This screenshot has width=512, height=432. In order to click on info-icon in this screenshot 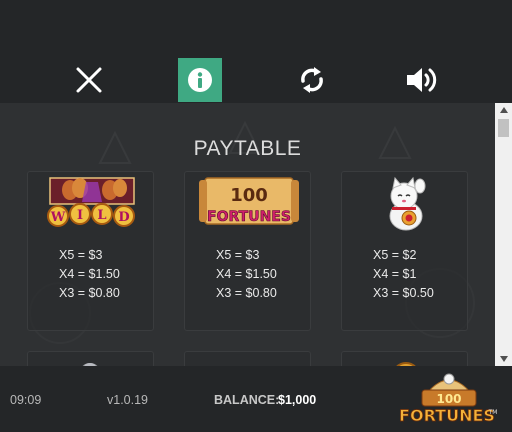, I will do `click(200, 80)`.